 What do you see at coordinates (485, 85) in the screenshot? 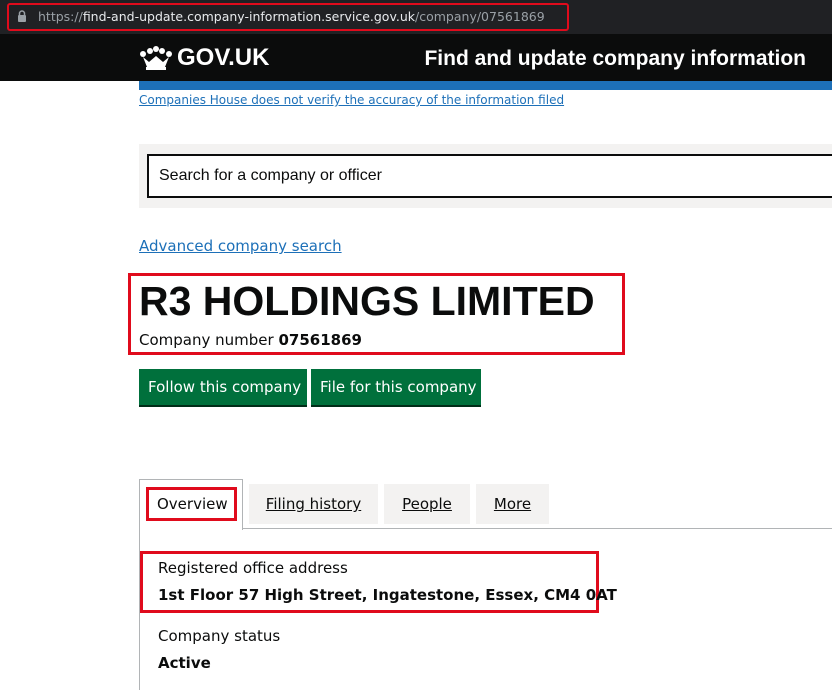
I see `header-blue-bar` at bounding box center [485, 85].